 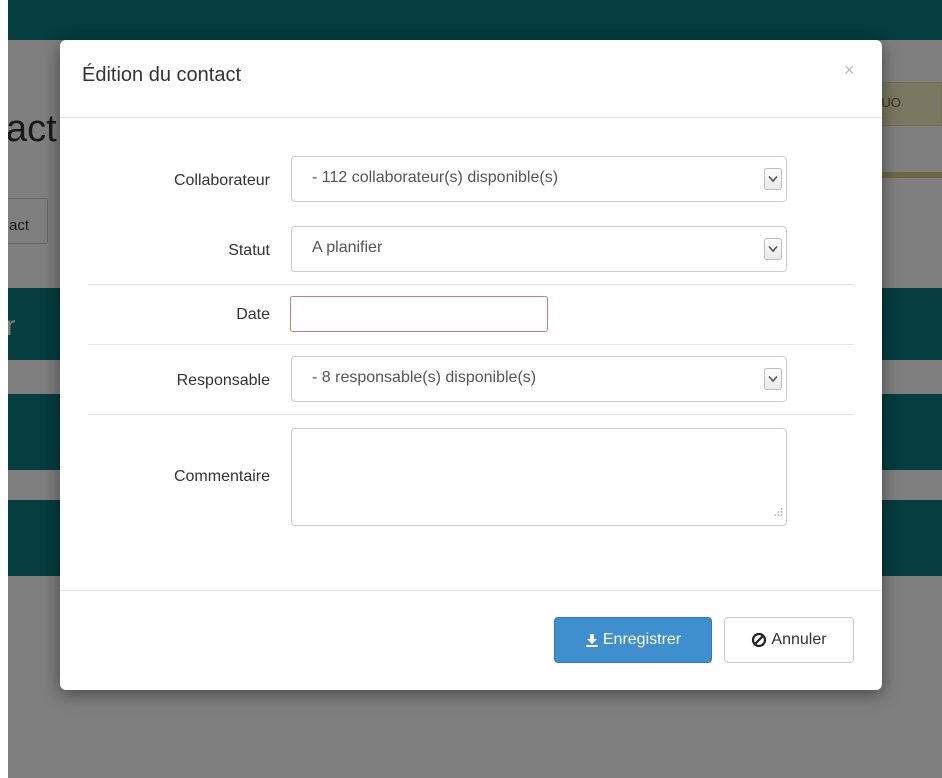 I want to click on cancel-button: Annuler, so click(x=789, y=640).